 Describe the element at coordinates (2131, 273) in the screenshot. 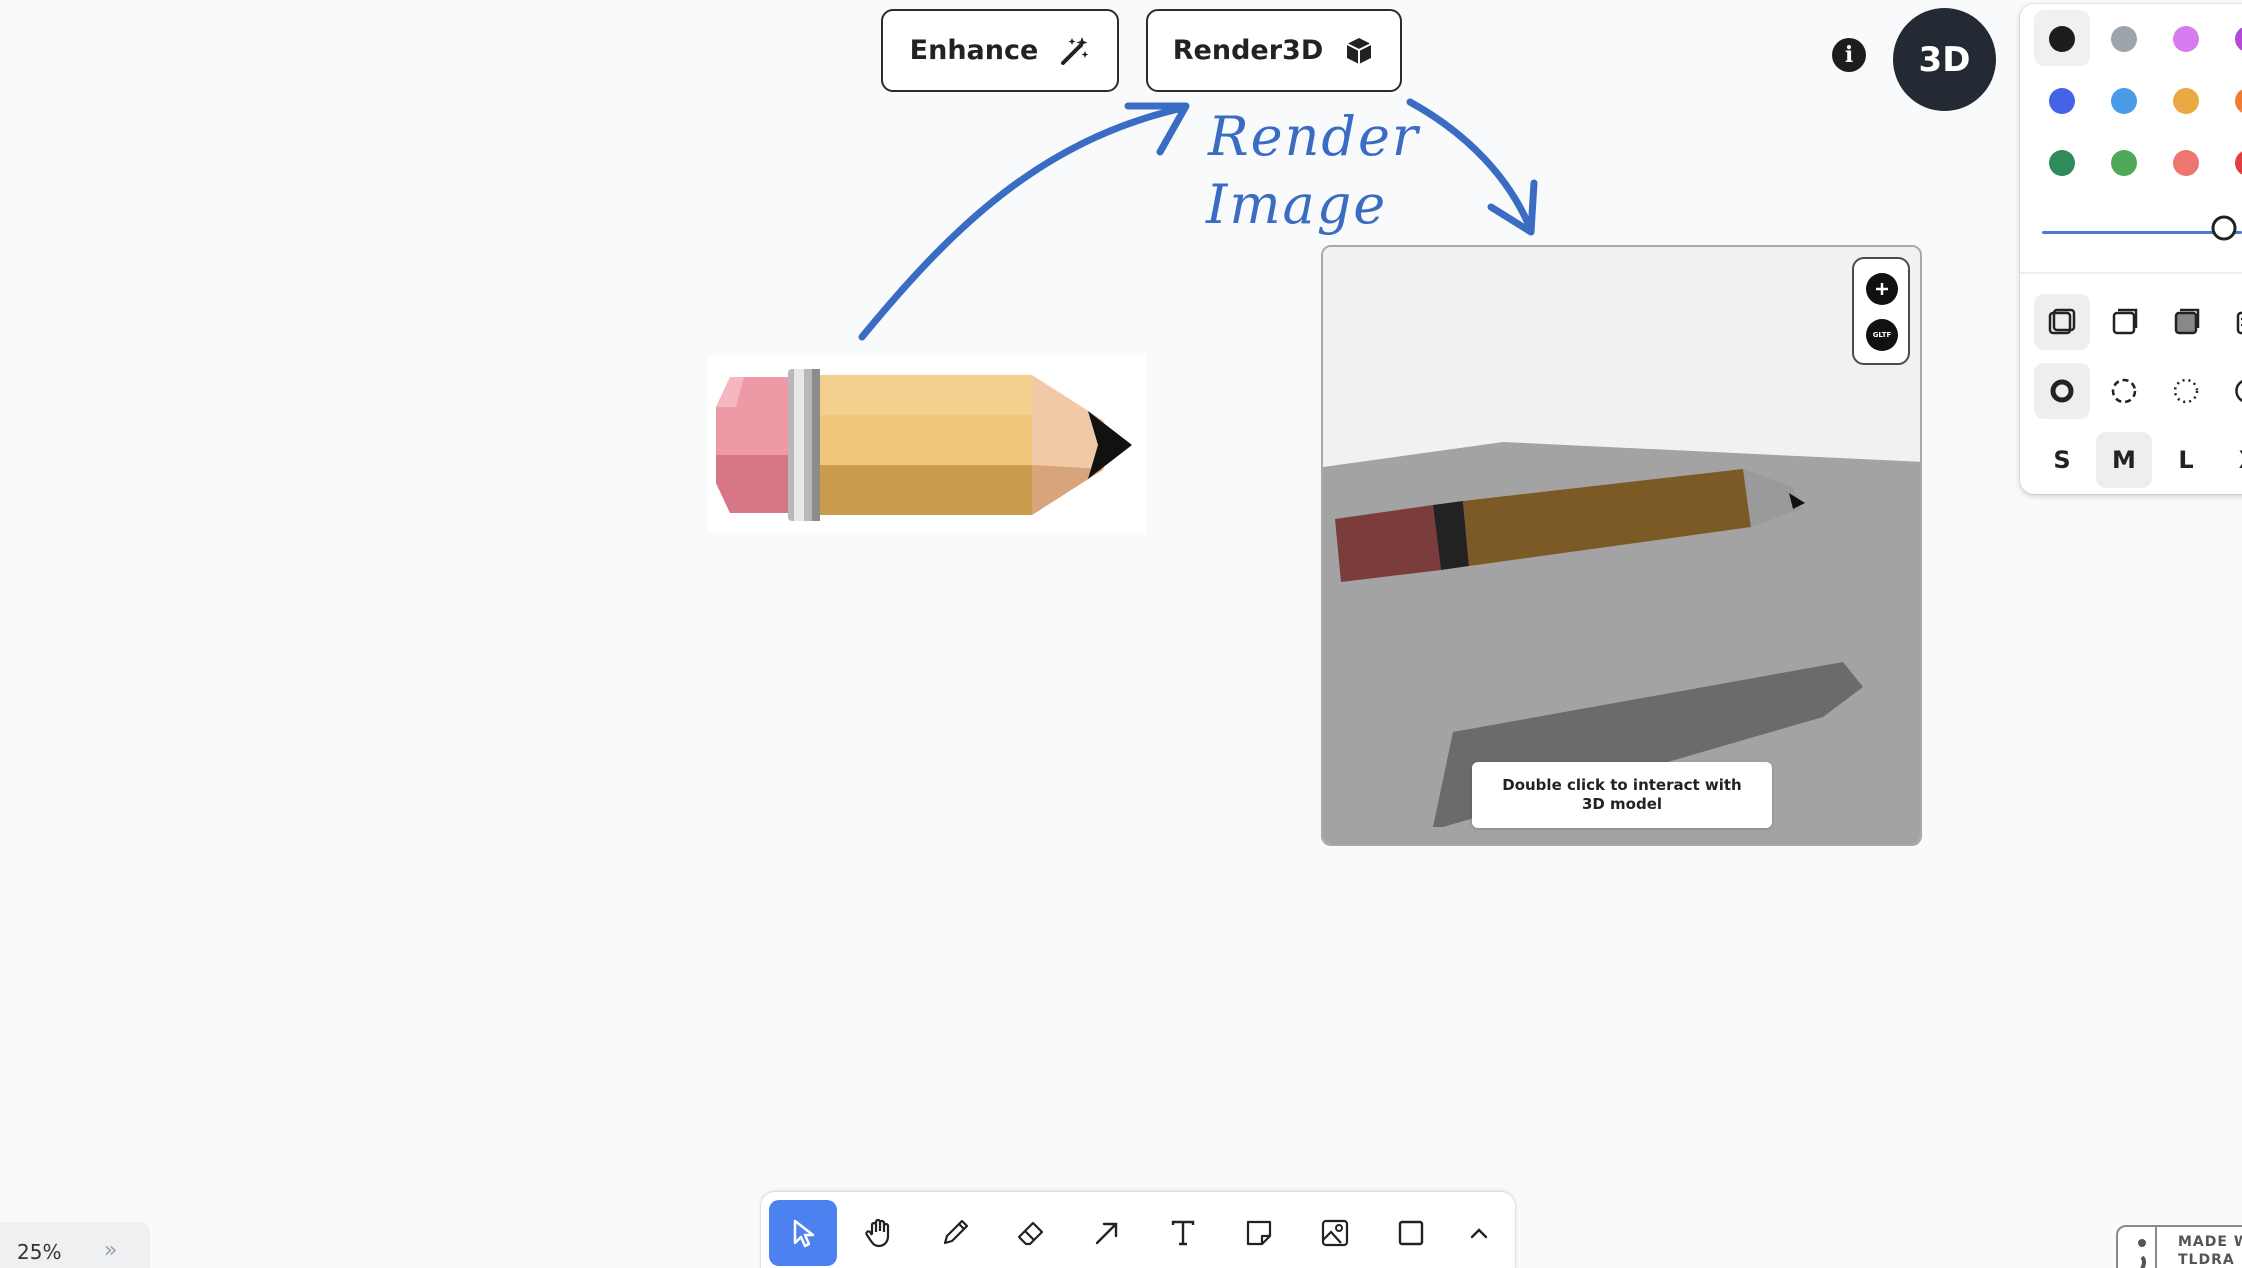

I see `panel-divider` at that location.